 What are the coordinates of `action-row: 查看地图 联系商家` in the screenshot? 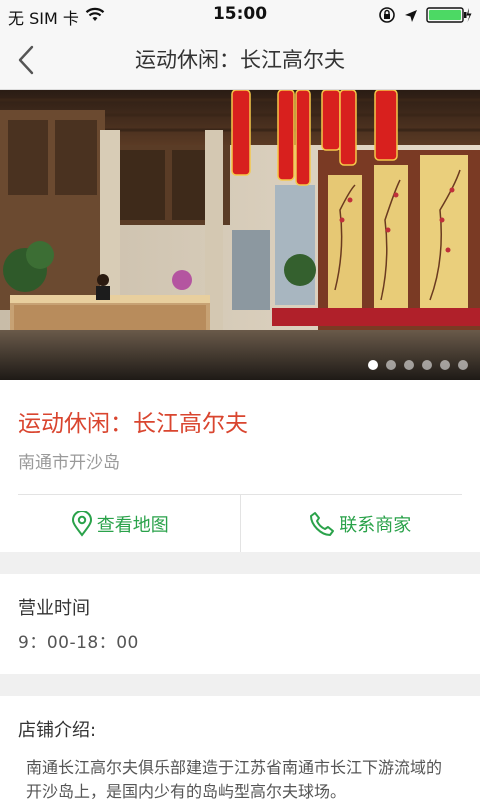 It's located at (240, 523).